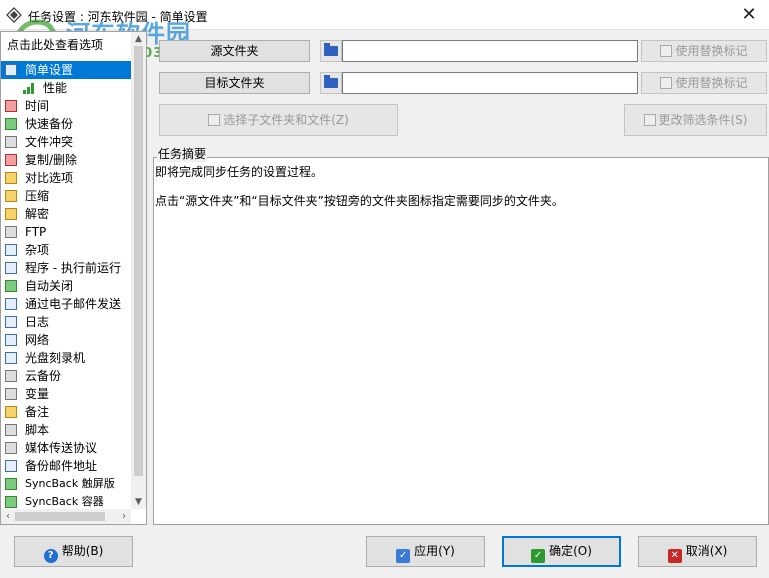  What do you see at coordinates (11, 304) in the screenshot?
I see `email-icon` at bounding box center [11, 304].